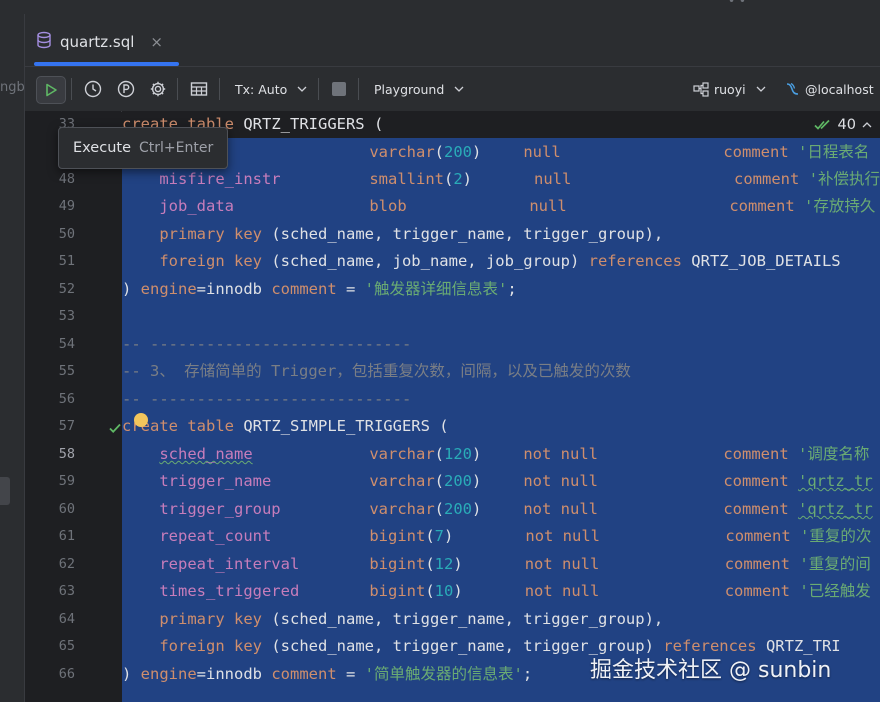 This screenshot has width=880, height=702. Describe the element at coordinates (66, 591) in the screenshot. I see `line-number: 63` at that location.